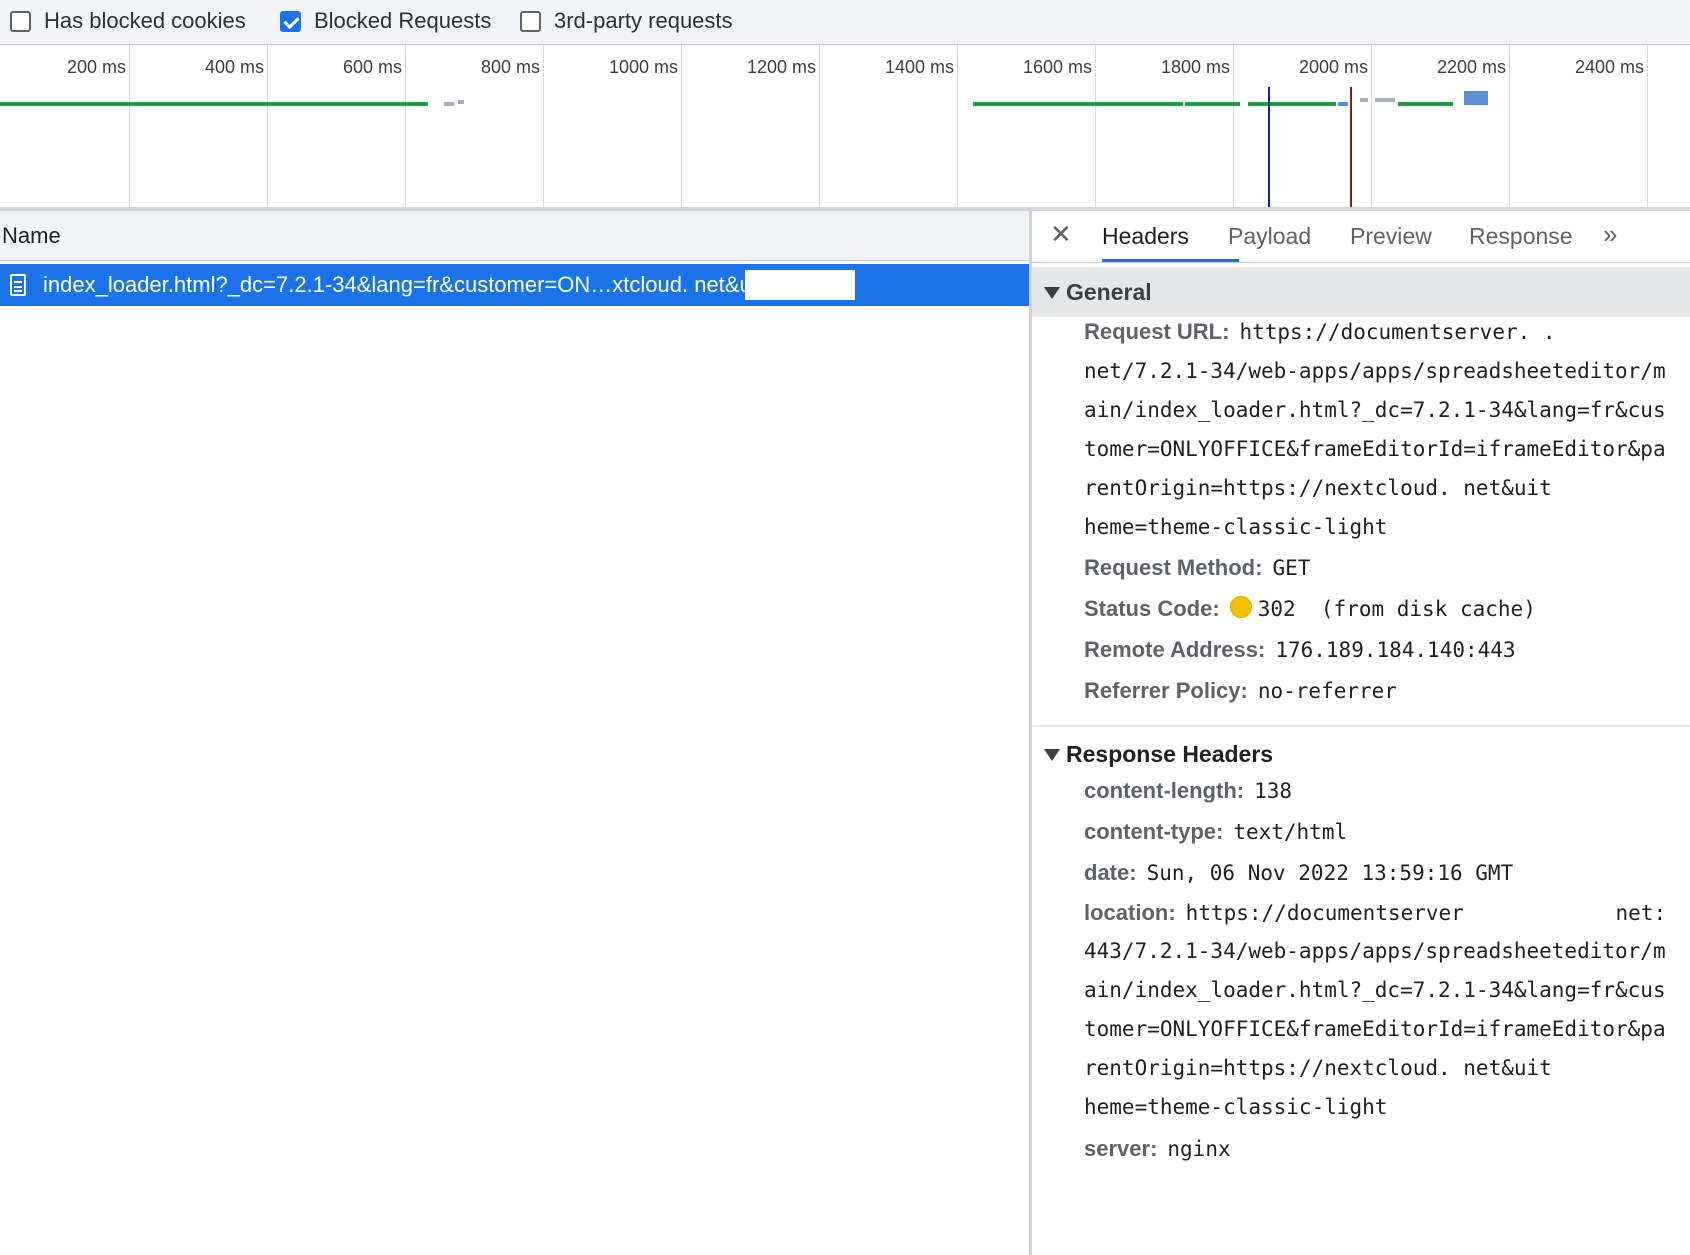 The height and width of the screenshot is (1255, 1690). I want to click on blocked-requests-checkbox: Blocked Requests, so click(385, 21).